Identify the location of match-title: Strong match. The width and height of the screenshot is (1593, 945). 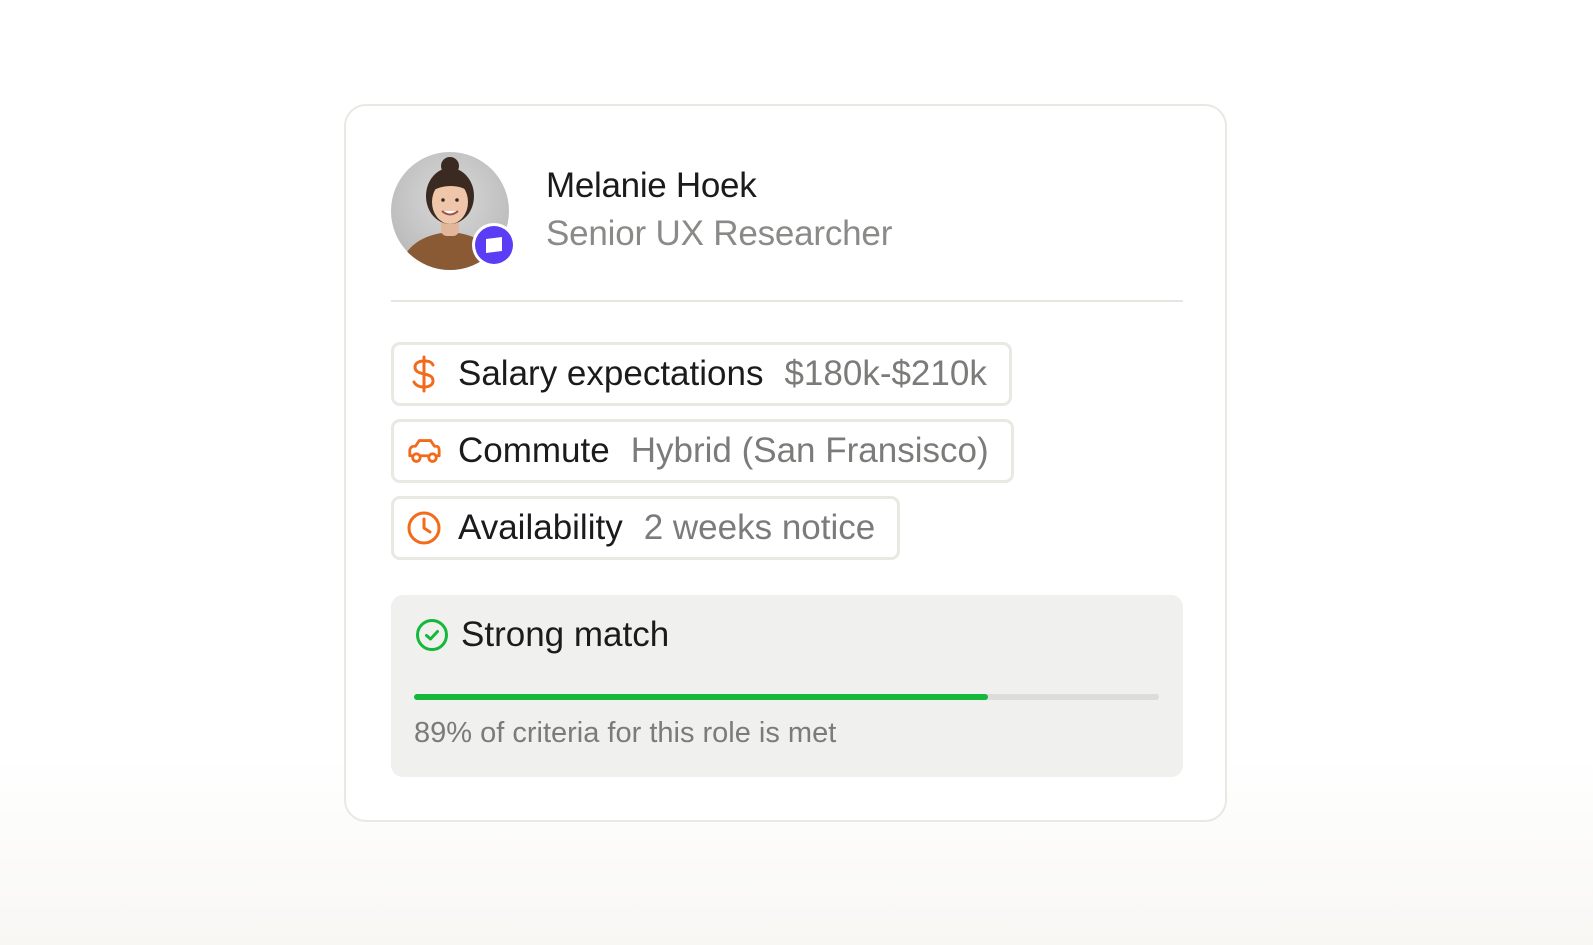
(565, 634).